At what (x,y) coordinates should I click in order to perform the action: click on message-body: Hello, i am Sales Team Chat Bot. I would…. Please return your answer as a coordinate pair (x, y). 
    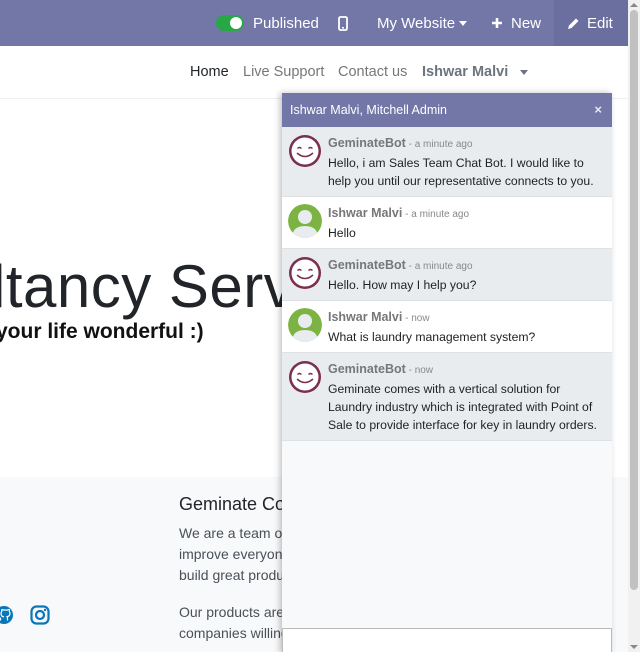
    Looking at the image, I should click on (461, 172).